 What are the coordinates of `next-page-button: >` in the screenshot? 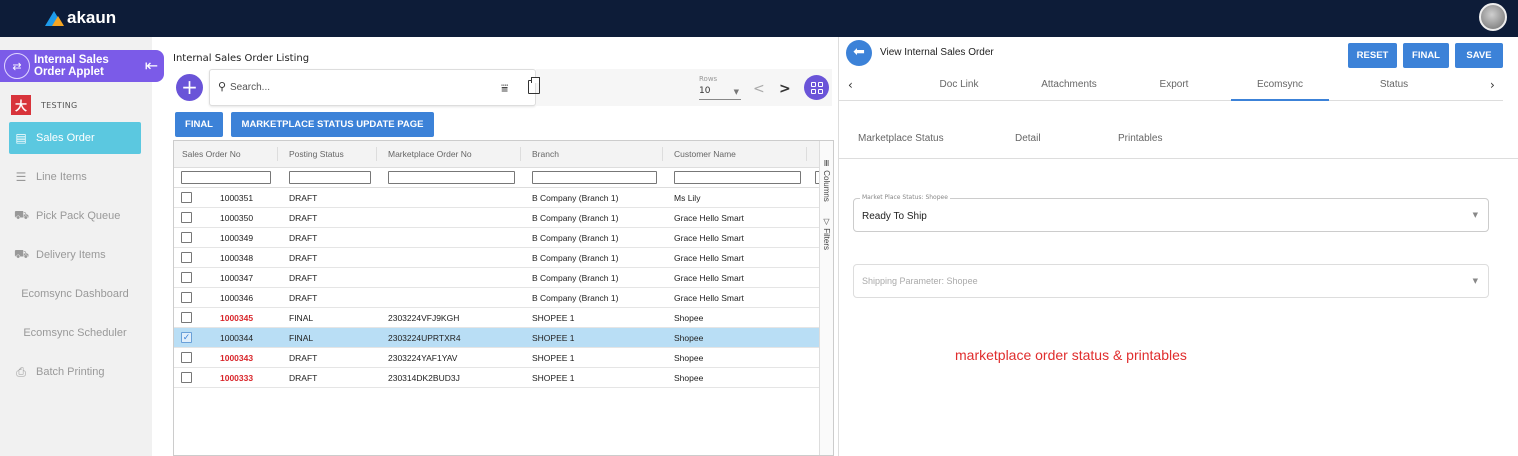 It's located at (785, 89).